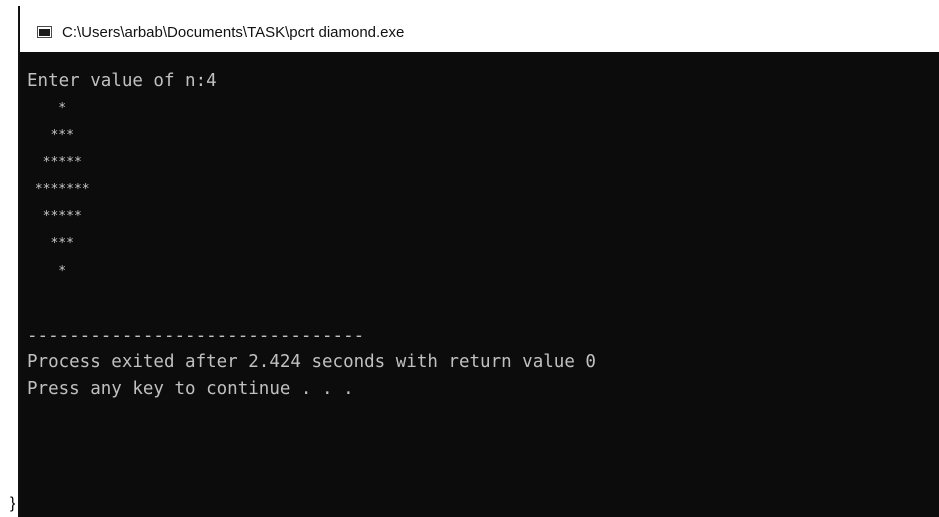 The image size is (939, 517). I want to click on console-prompt-line: Enter value of n:4, so click(122, 81).